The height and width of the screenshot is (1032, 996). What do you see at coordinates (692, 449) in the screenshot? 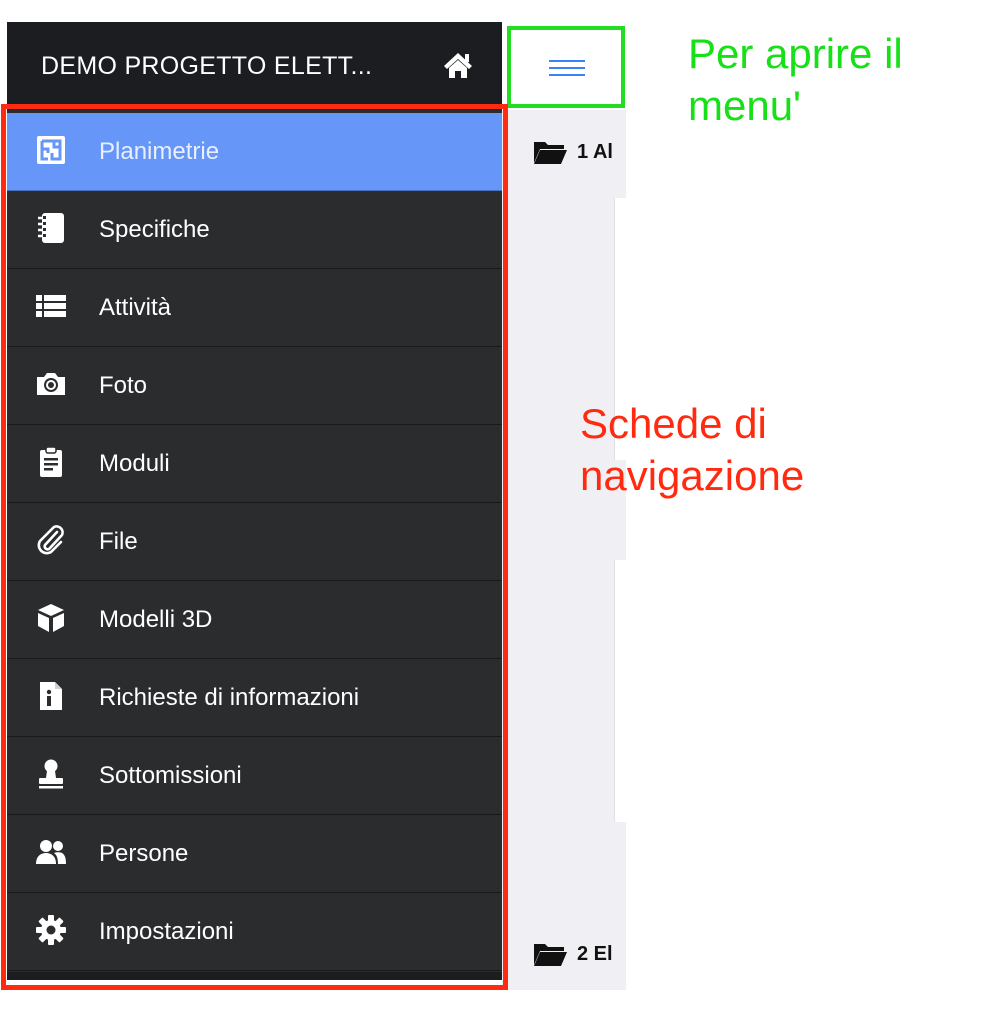
I see `nav-annotation-text: Schede di navigazione` at bounding box center [692, 449].